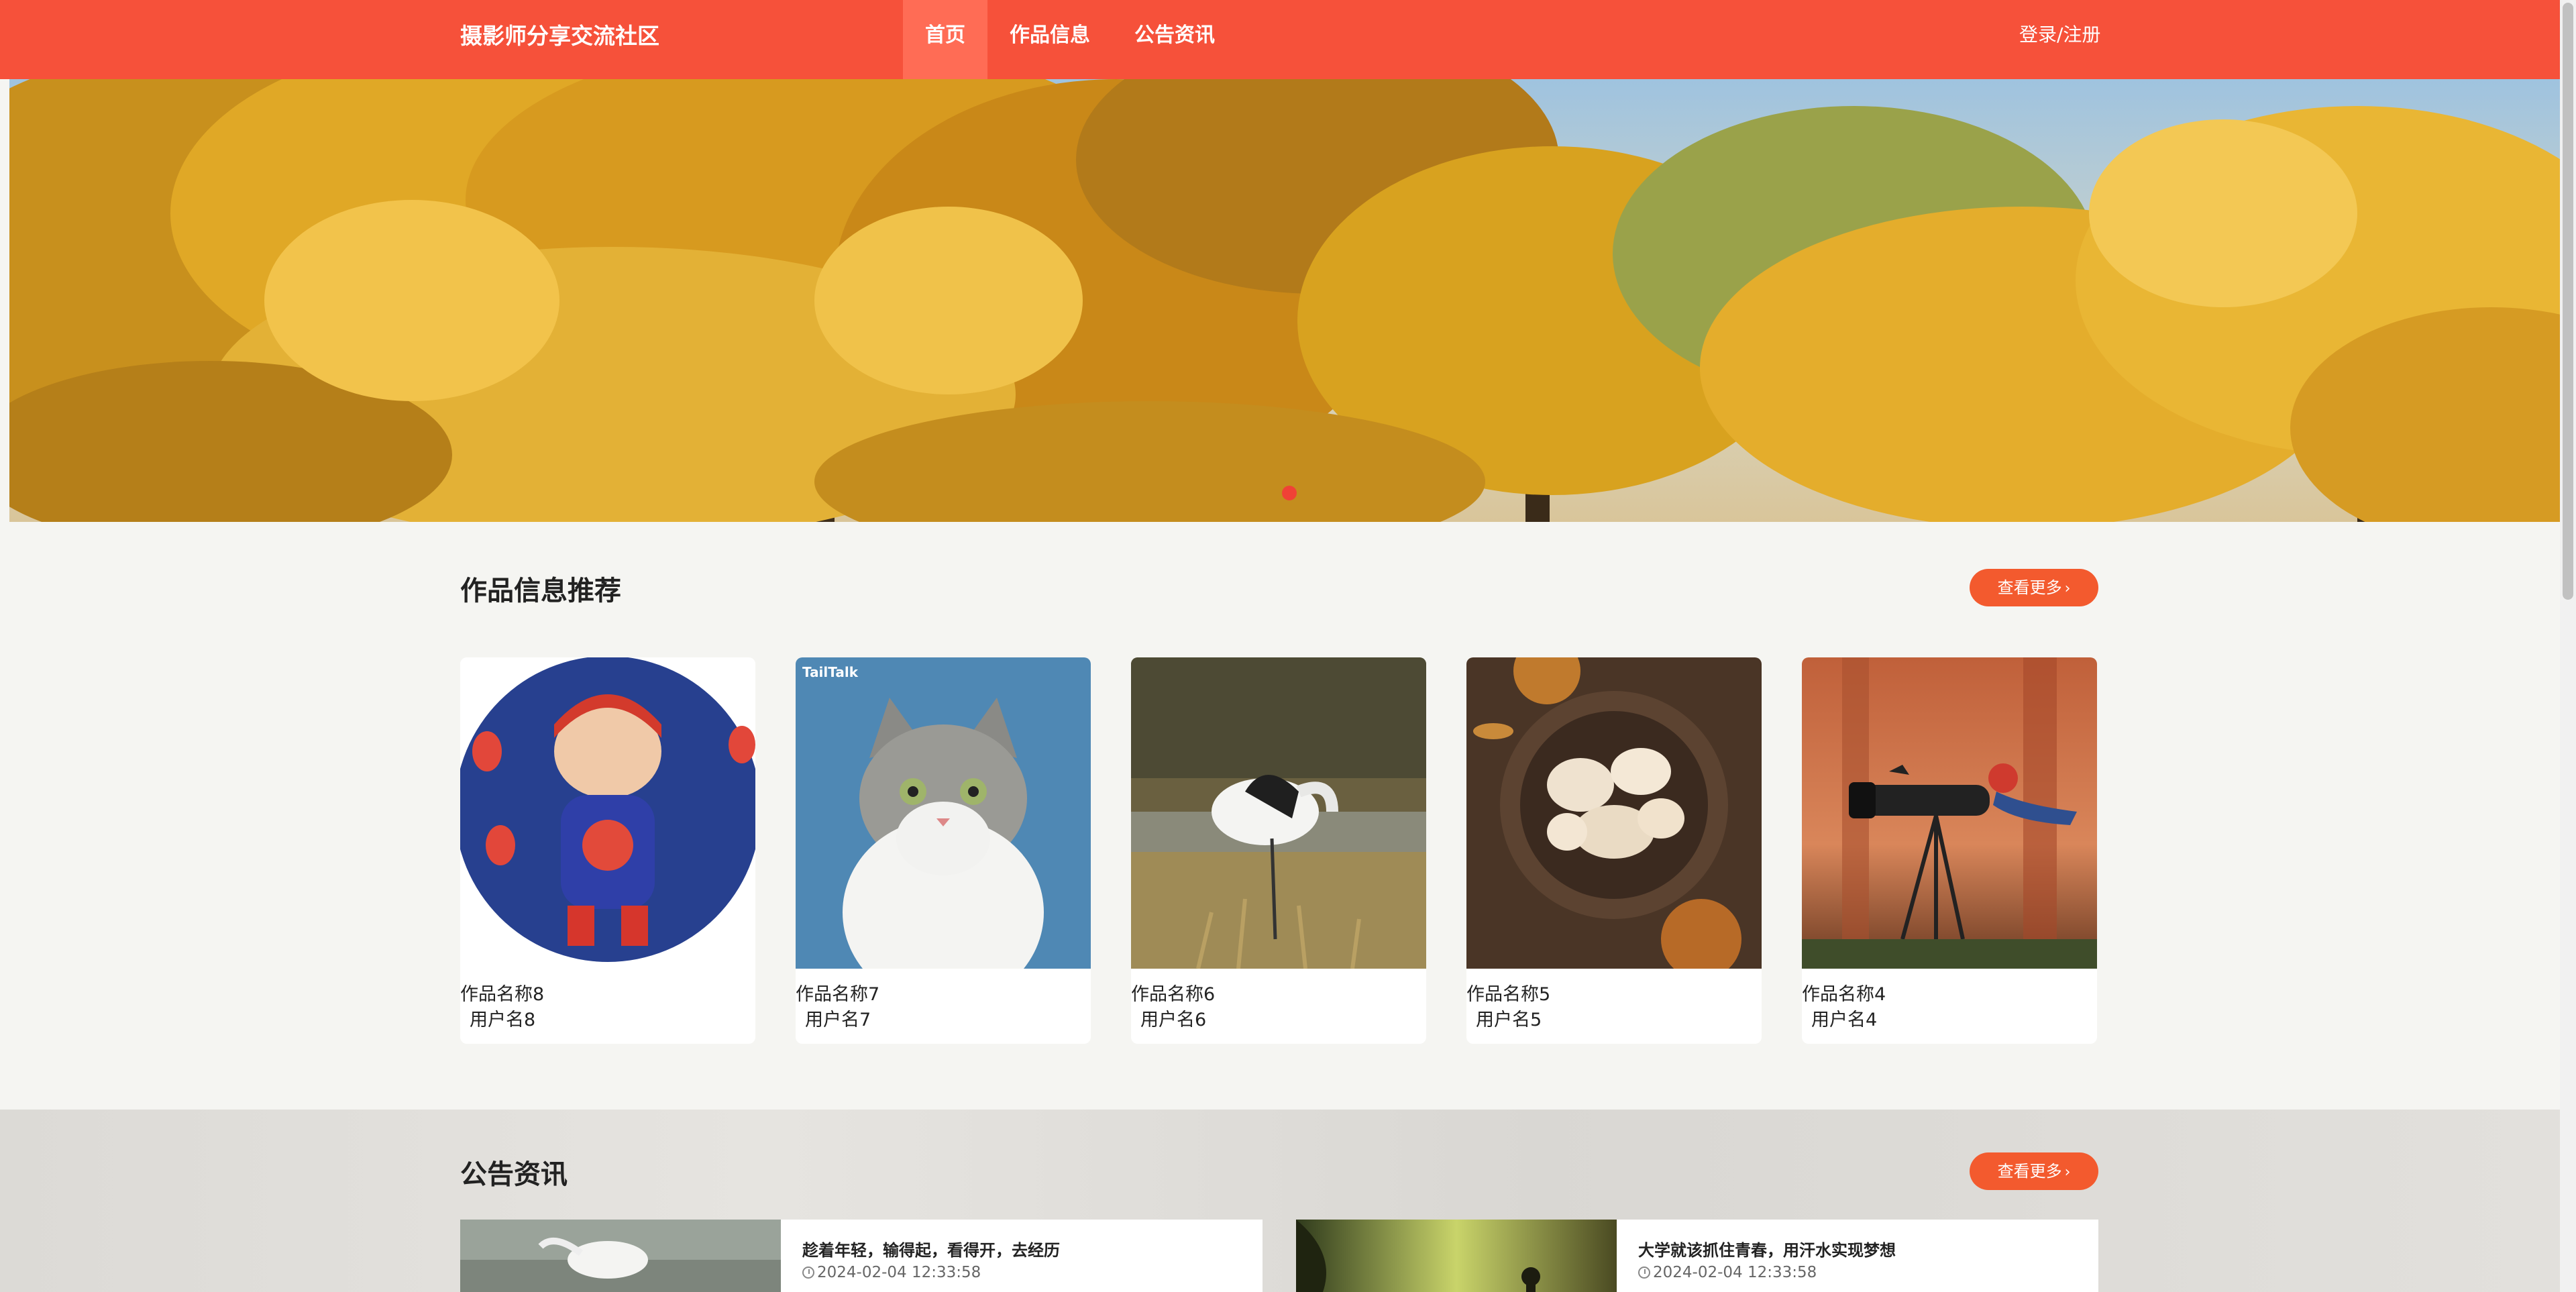 This screenshot has width=2576, height=1292. I want to click on login-register-link: 登录/注册, so click(2059, 34).